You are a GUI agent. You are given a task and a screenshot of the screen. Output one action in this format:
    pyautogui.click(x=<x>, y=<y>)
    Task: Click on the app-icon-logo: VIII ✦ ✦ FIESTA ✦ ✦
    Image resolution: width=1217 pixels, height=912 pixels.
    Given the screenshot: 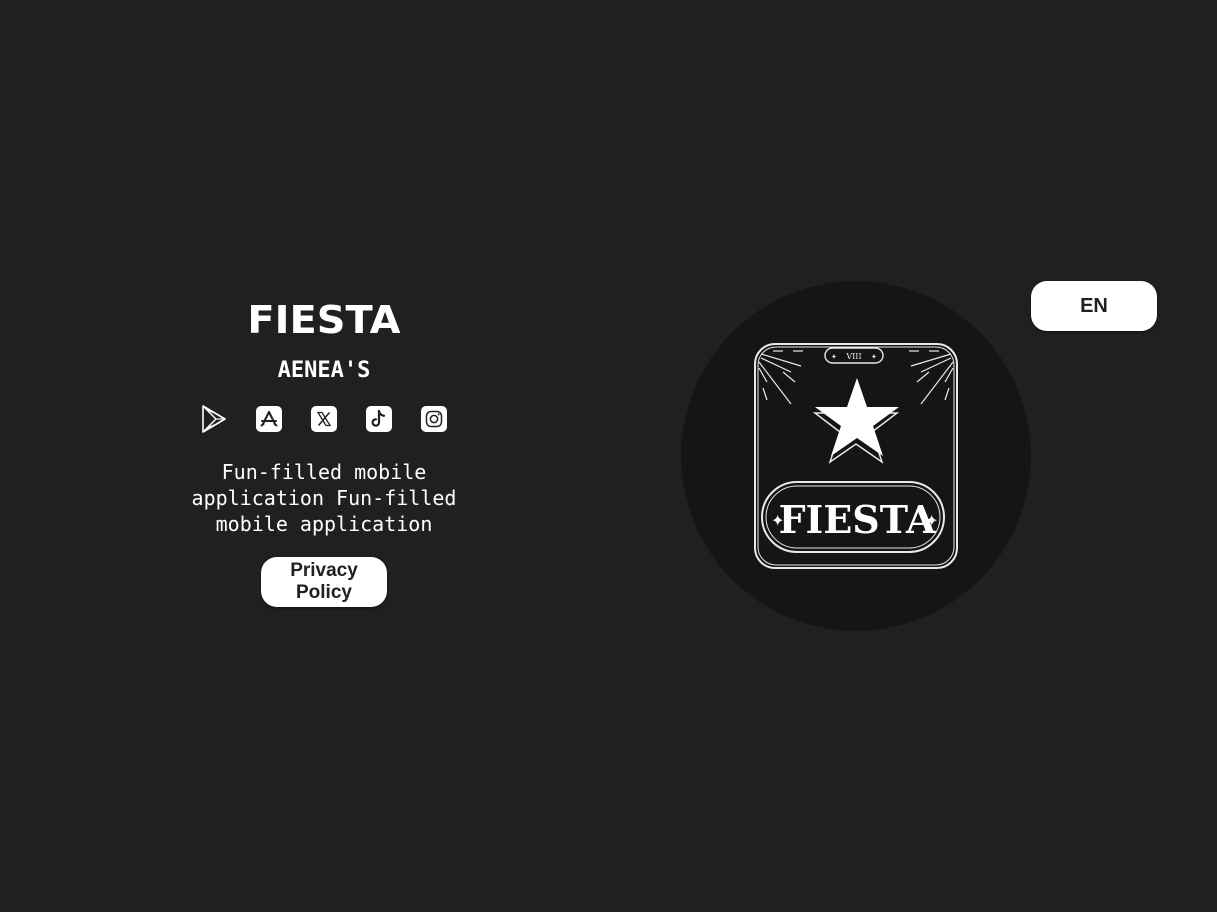 What is the action you would take?
    pyautogui.click(x=856, y=456)
    